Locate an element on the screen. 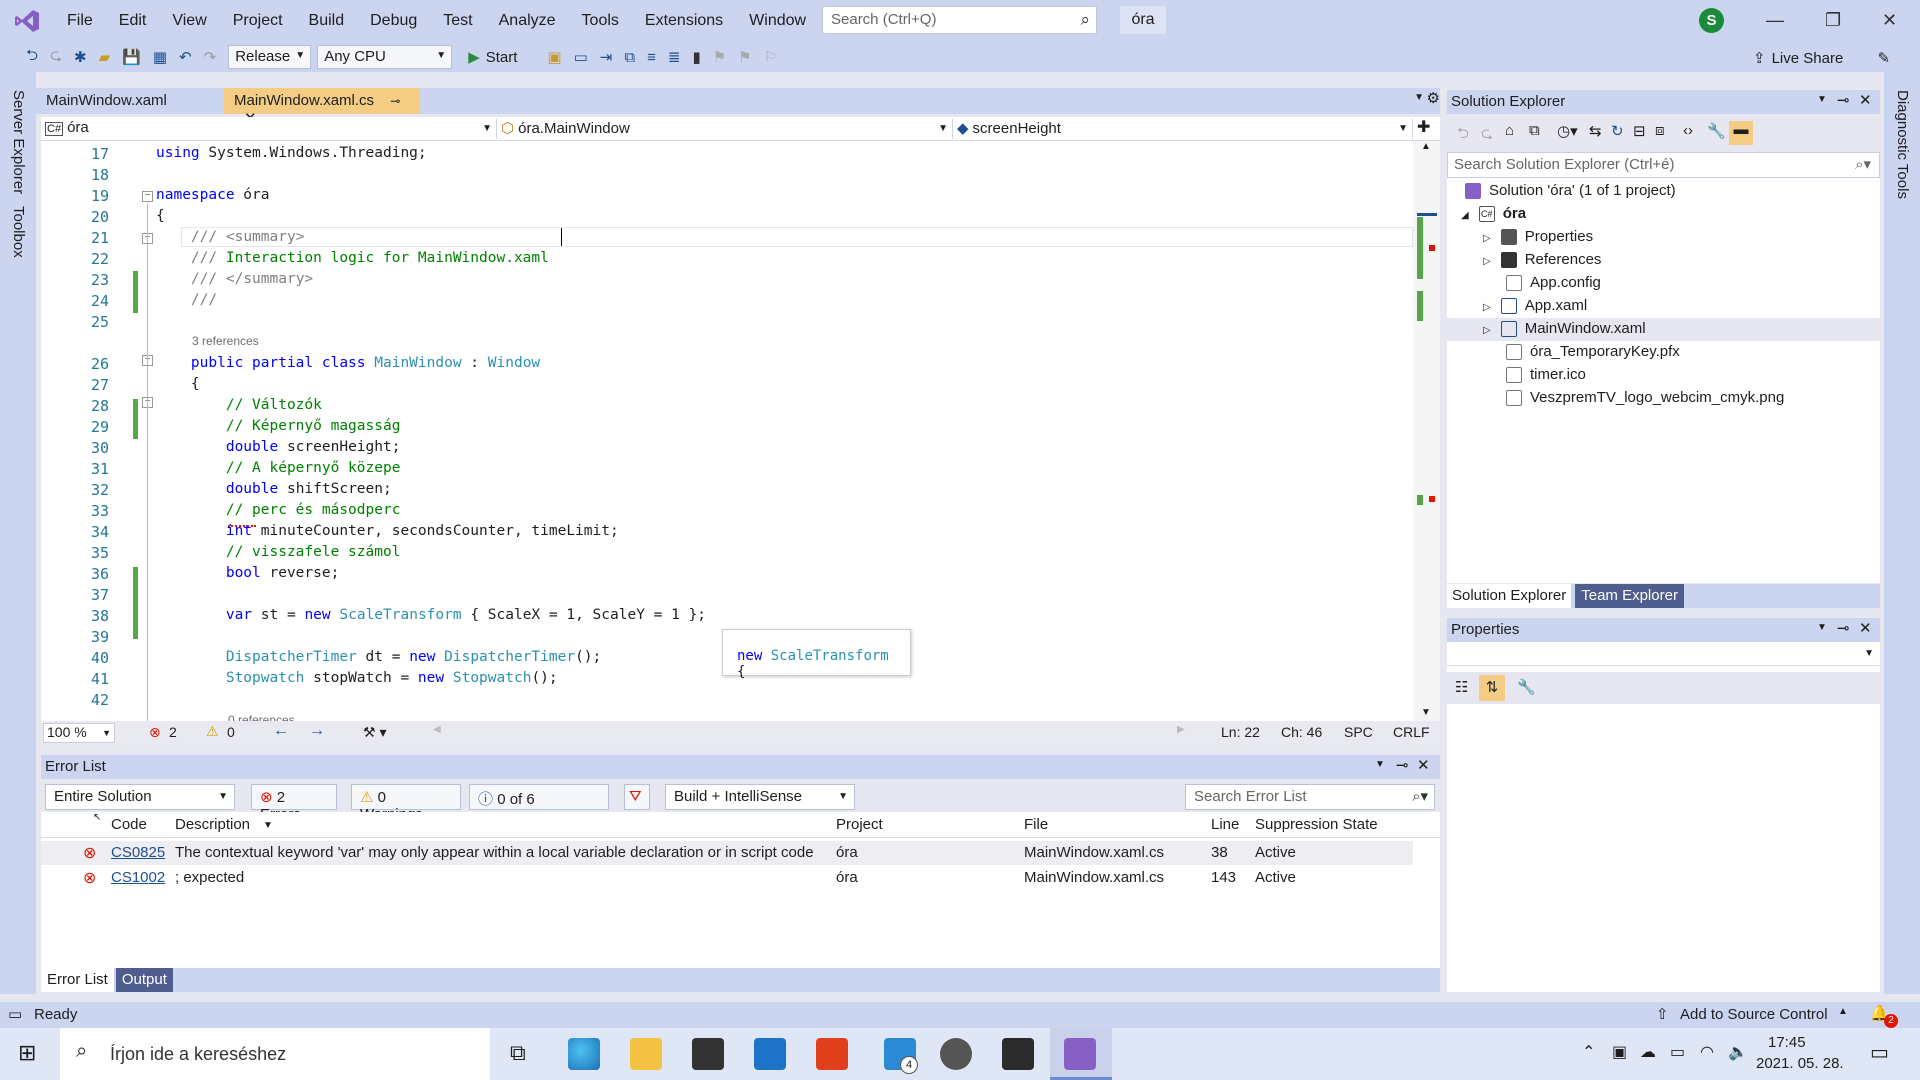 The width and height of the screenshot is (1920, 1080). collapse-icon: − is located at coordinates (147, 196).